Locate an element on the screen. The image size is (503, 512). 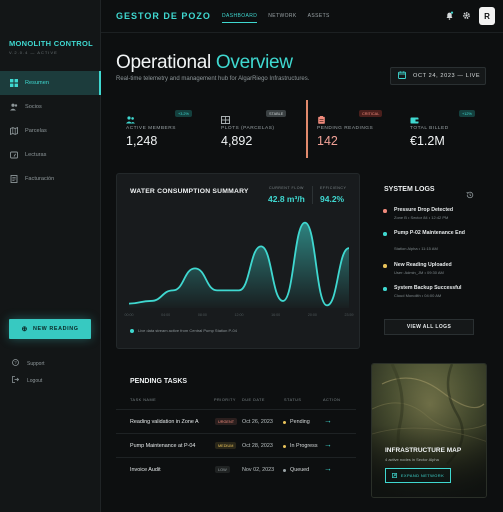
plots-icon is located at coordinates (225, 117).